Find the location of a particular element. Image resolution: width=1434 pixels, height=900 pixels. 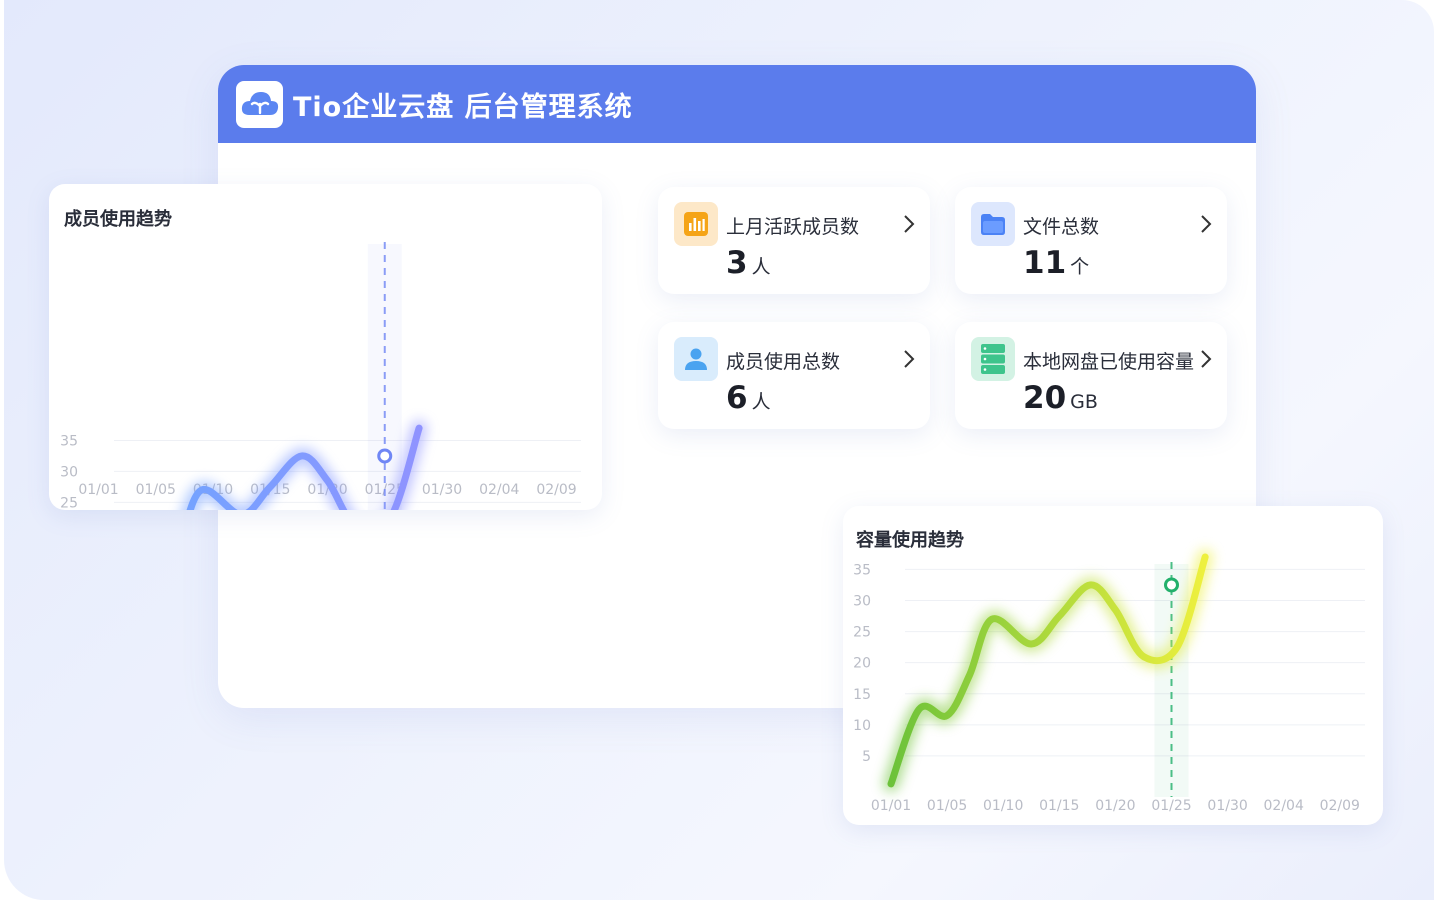

stat-value: 20 GB is located at coordinates (1060, 398).